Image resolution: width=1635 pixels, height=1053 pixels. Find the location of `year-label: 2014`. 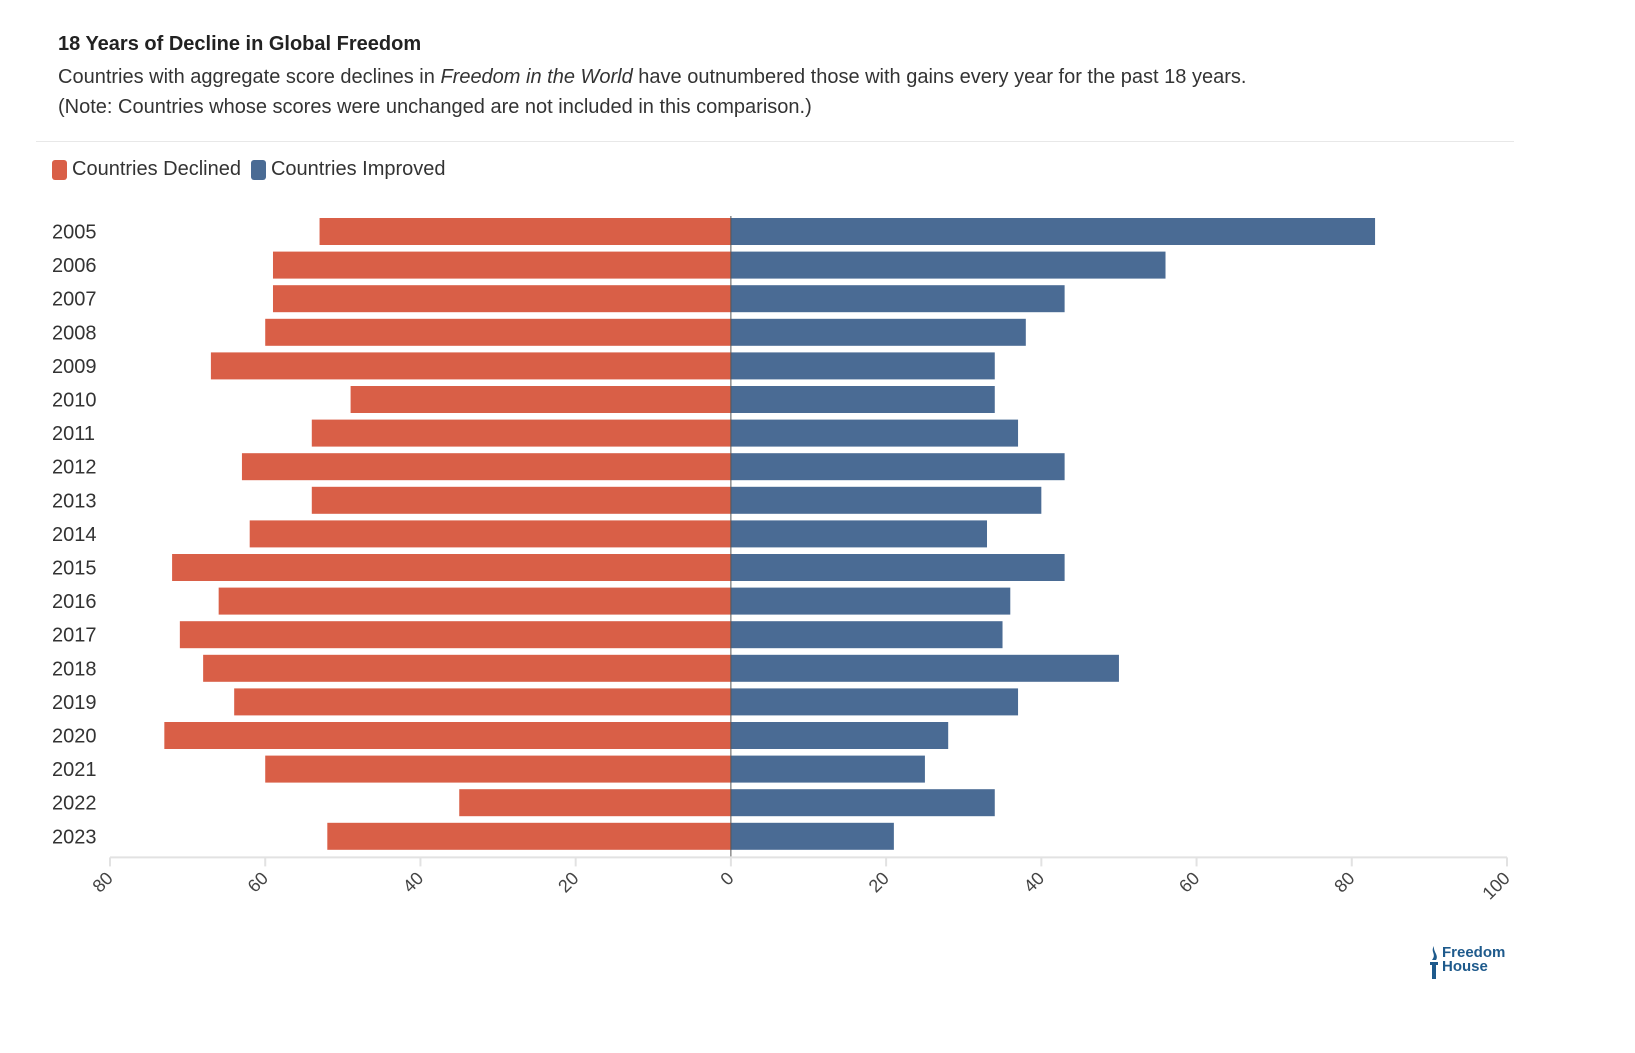

year-label: 2014 is located at coordinates (74, 535).